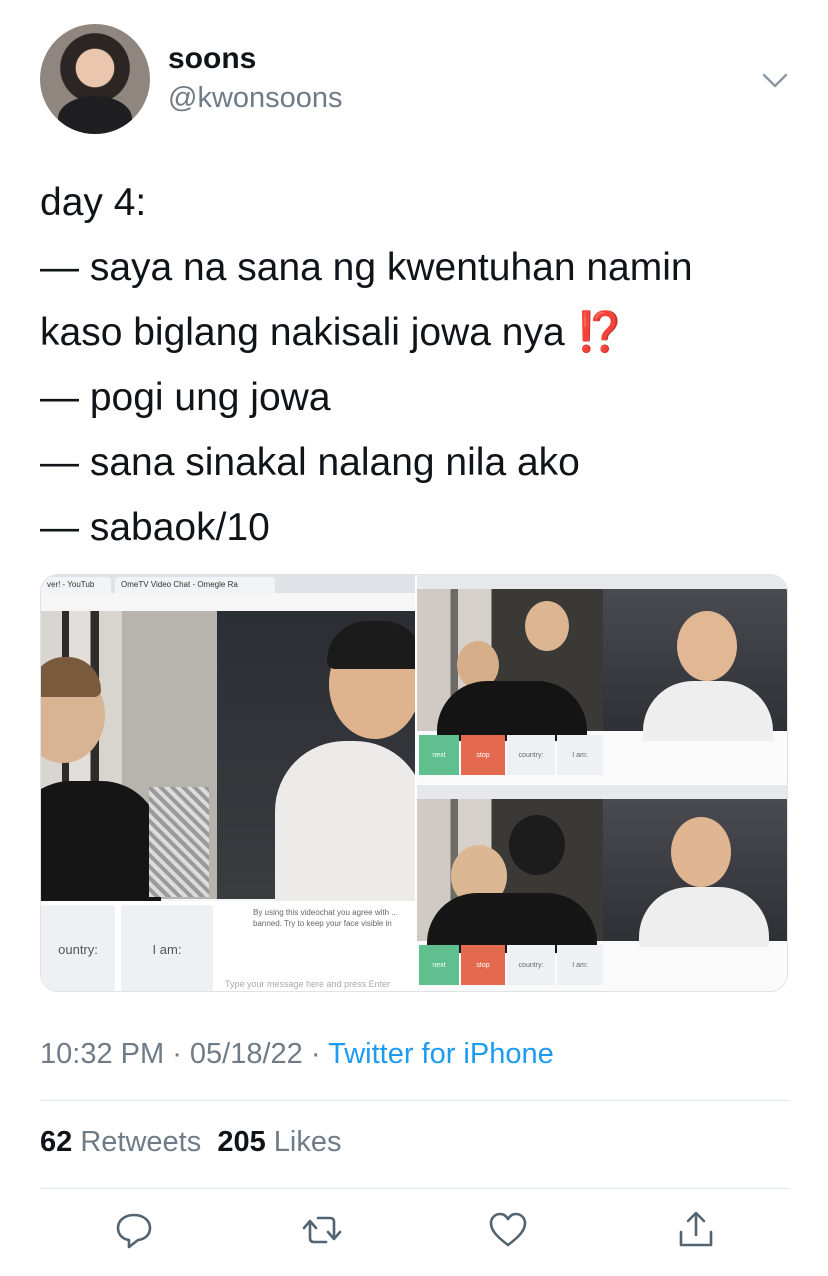 The height and width of the screenshot is (1276, 828). Describe the element at coordinates (322, 1230) in the screenshot. I see `retweet-icon` at that location.